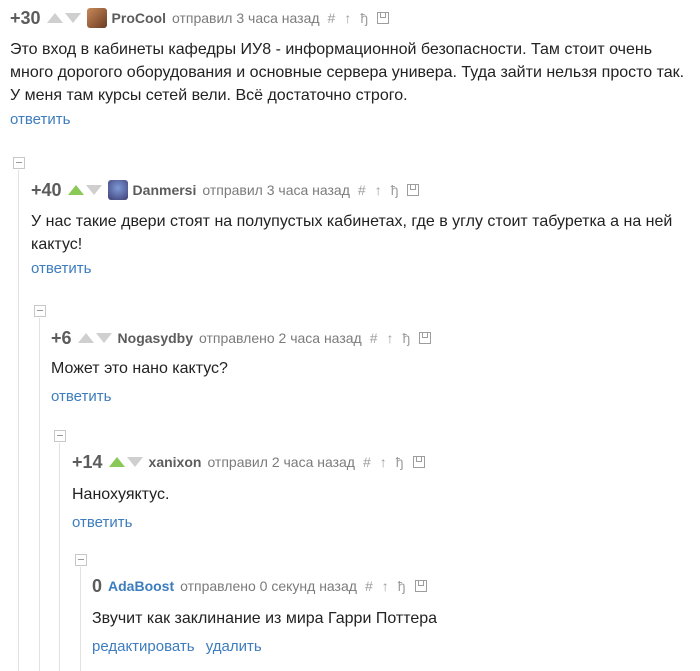  What do you see at coordinates (25, 17) in the screenshot?
I see `comment-rating: +30` at bounding box center [25, 17].